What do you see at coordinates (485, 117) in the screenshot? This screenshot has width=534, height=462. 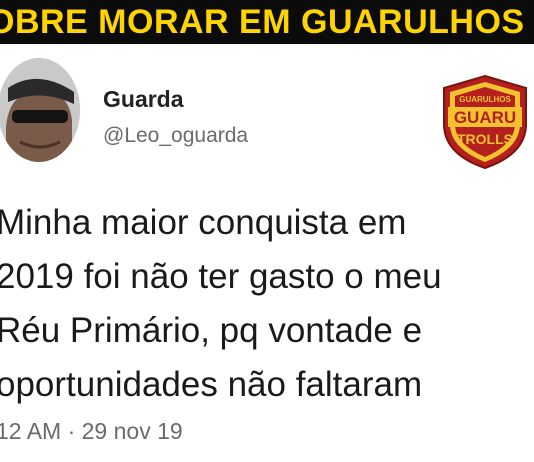 I see `logo-mid-text: GUARU` at bounding box center [485, 117].